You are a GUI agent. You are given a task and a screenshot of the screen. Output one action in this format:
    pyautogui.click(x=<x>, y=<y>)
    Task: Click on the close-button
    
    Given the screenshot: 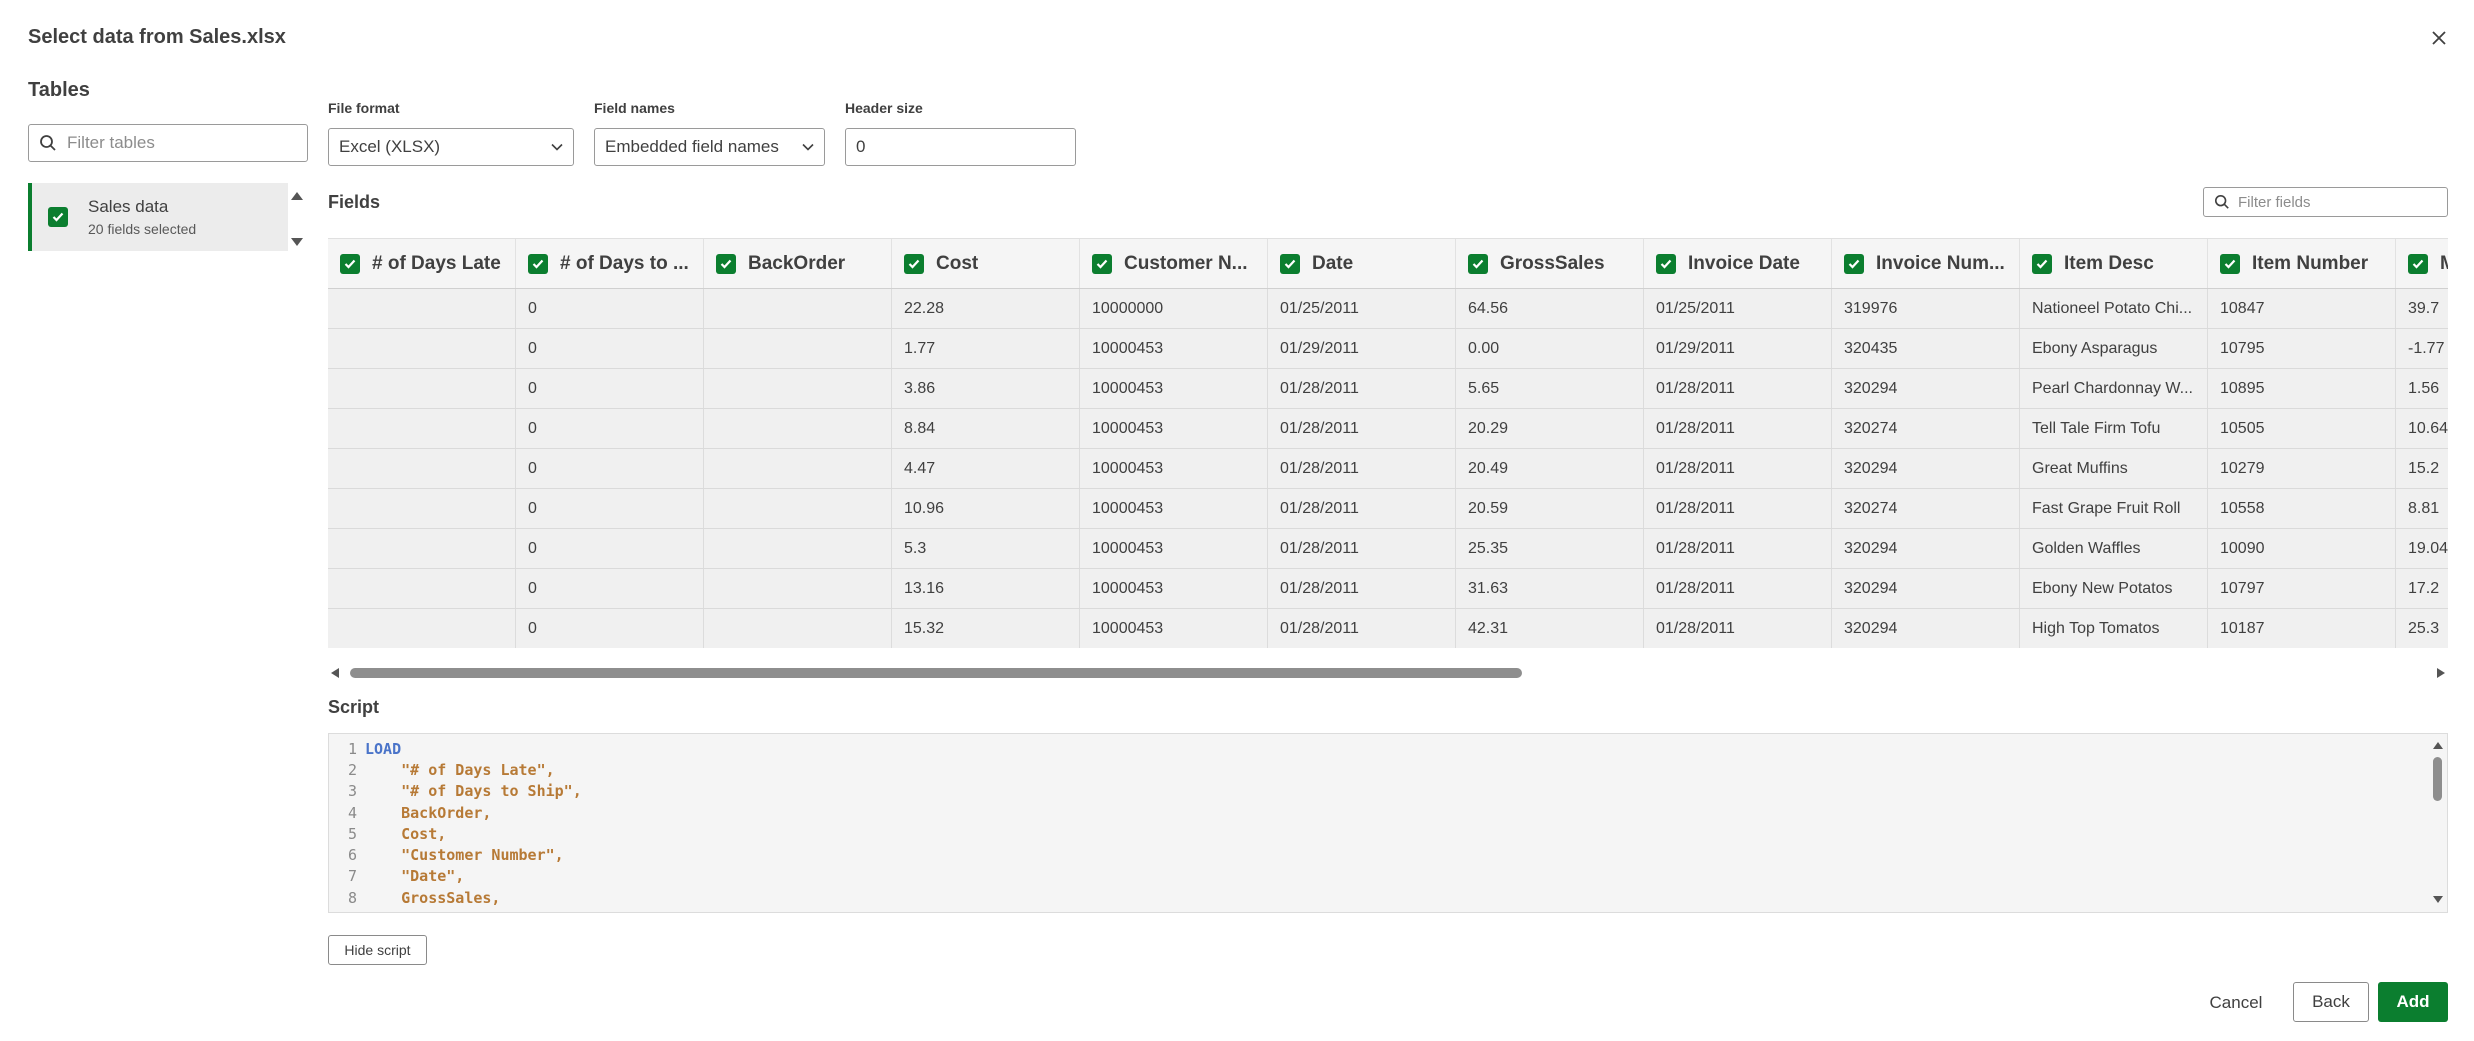 What is the action you would take?
    pyautogui.click(x=2439, y=38)
    